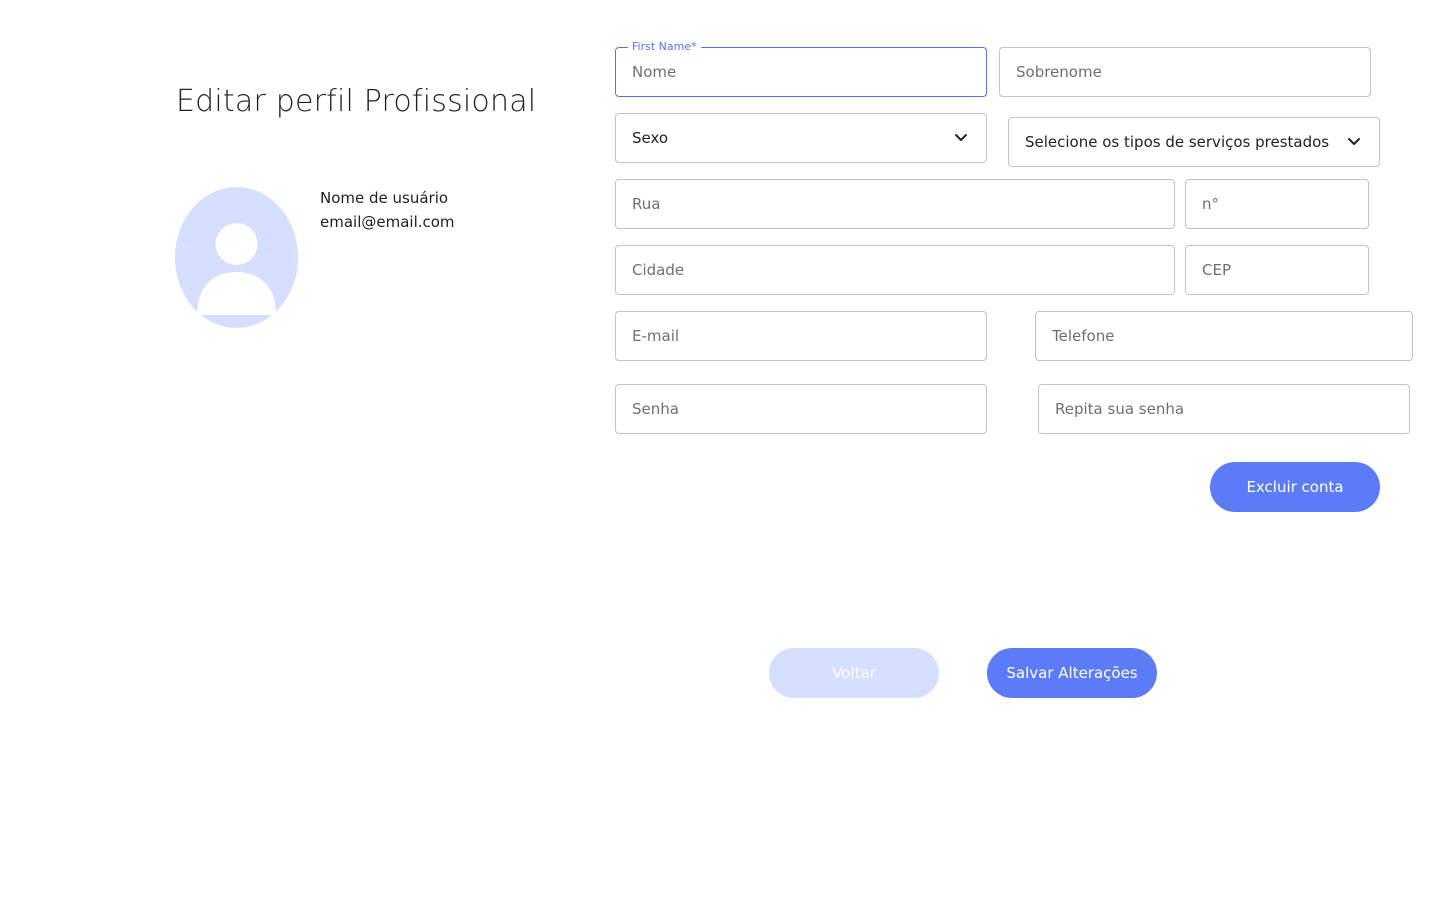 Image resolution: width=1440 pixels, height=900 pixels. What do you see at coordinates (384, 198) in the screenshot?
I see `profile-username: Nome de usuário` at bounding box center [384, 198].